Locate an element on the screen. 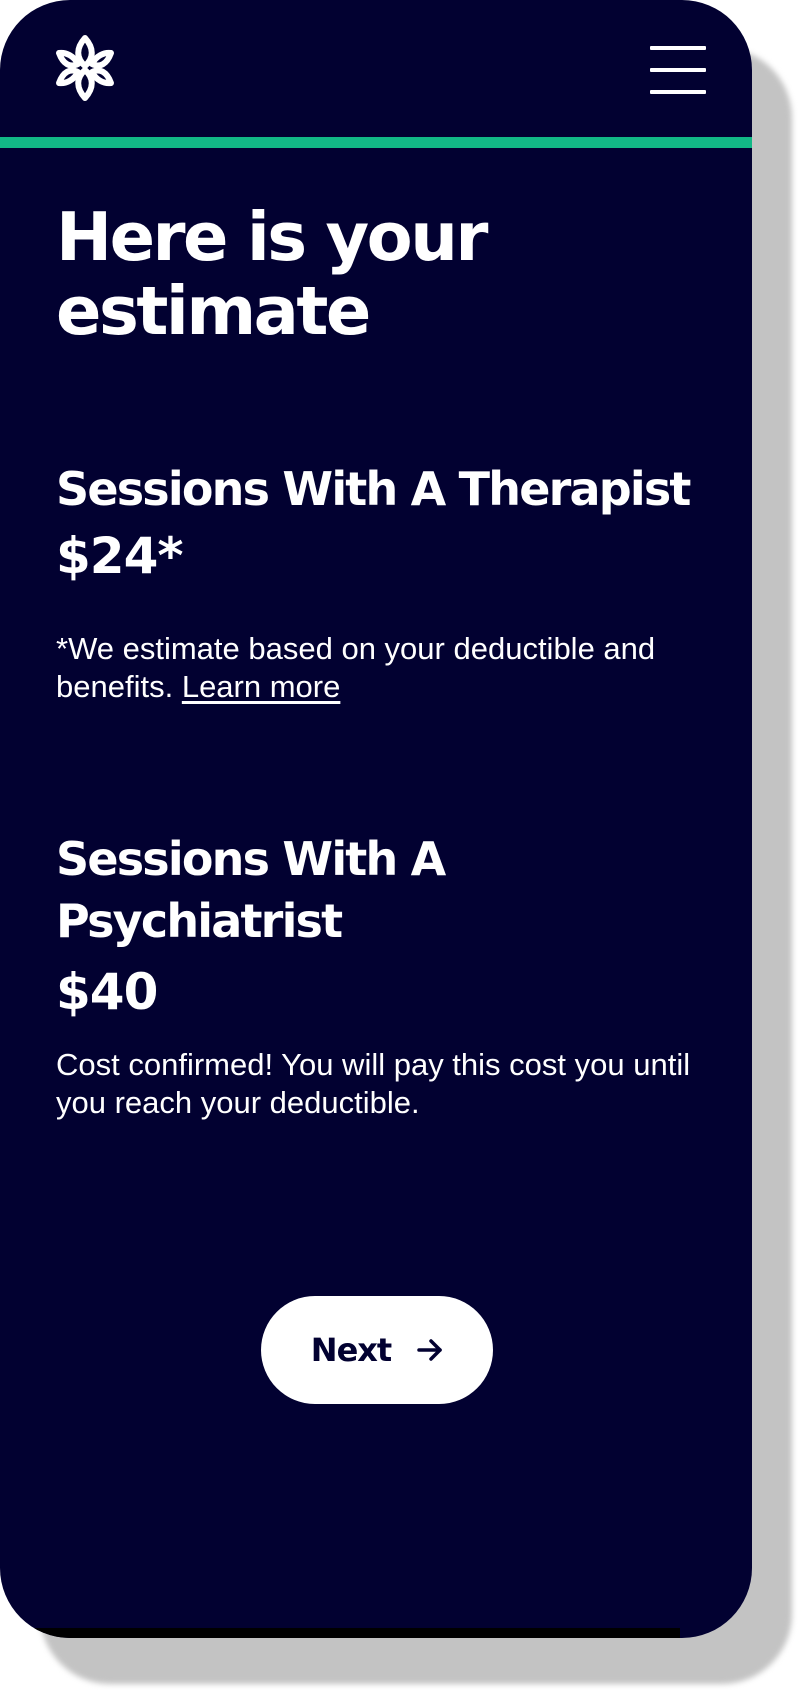 The image size is (798, 1690). psychiatrist-title-line-1: Sessions With A is located at coordinates (251, 859).